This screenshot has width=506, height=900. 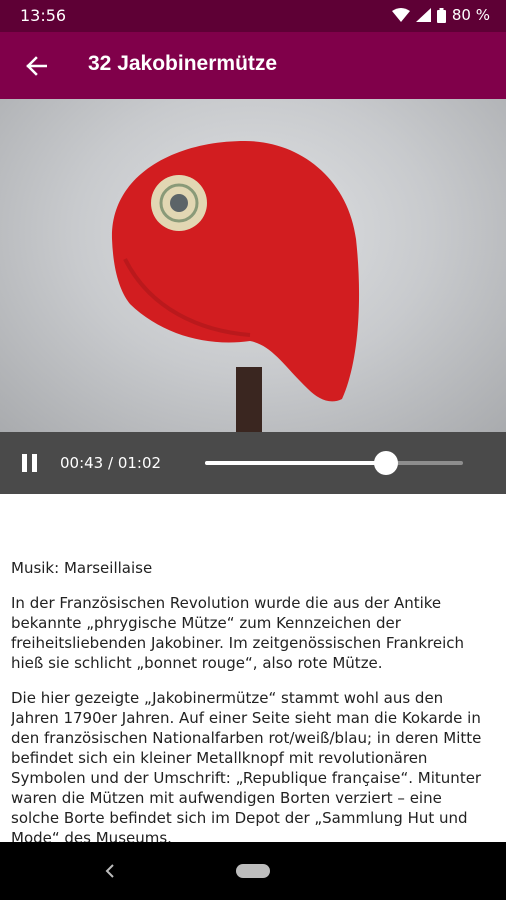 I want to click on playback-time: 00:43 / 01:02, so click(x=111, y=463).